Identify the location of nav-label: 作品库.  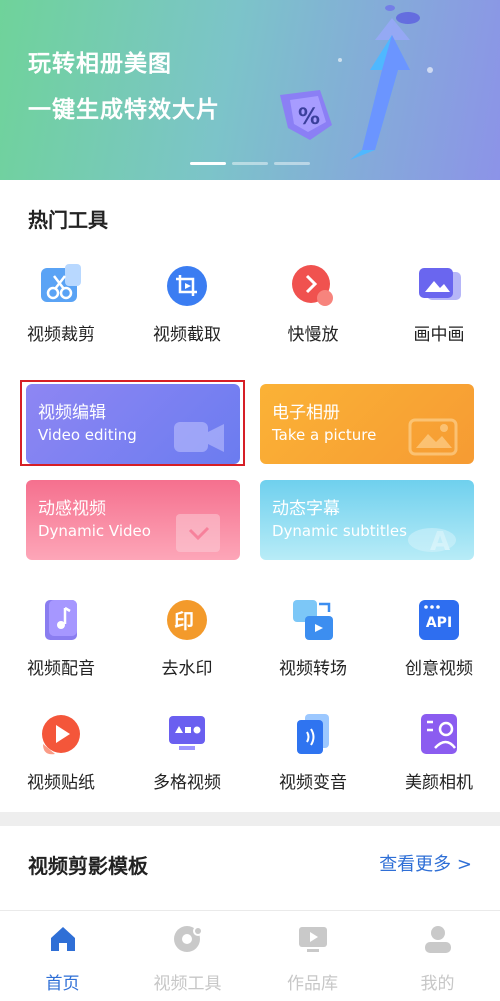
(312, 984).